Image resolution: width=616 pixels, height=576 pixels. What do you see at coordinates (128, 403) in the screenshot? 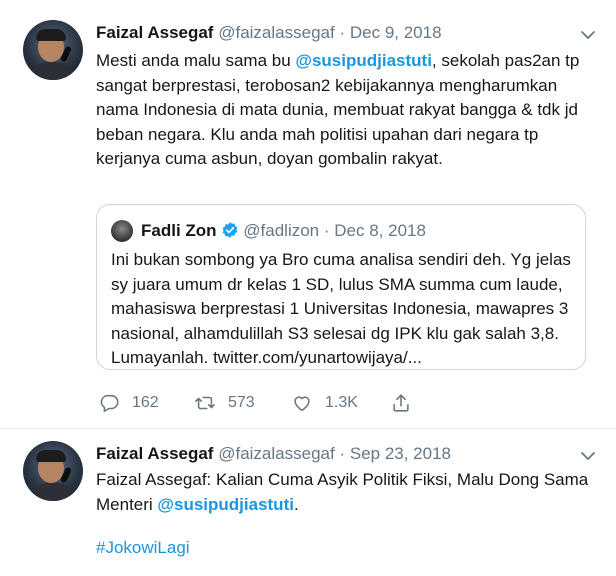
I see `reply-button: 162` at bounding box center [128, 403].